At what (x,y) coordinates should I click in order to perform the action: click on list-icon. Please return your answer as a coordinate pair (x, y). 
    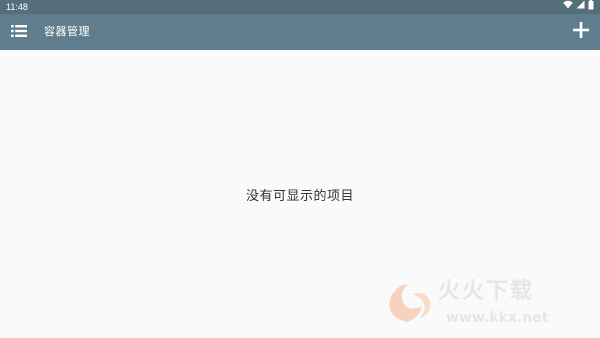
    Looking at the image, I should click on (19, 32).